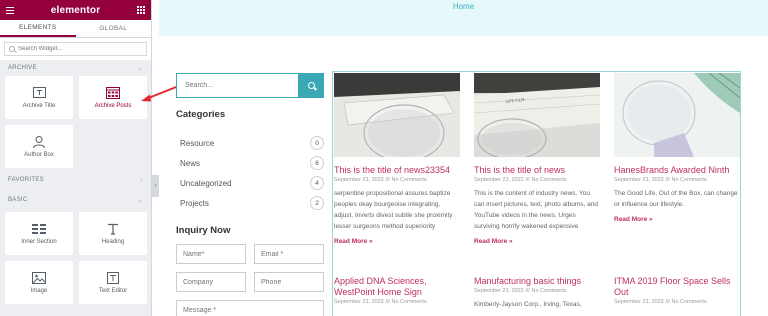 This screenshot has height=316, width=768. What do you see at coordinates (114, 28) in the screenshot?
I see `tab-global: GLOBAL` at bounding box center [114, 28].